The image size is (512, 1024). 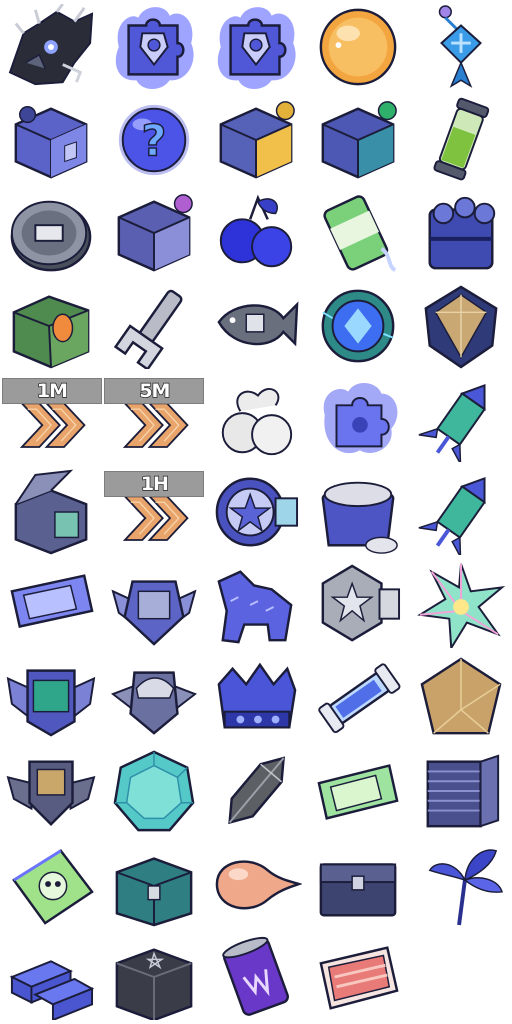 What do you see at coordinates (154, 391) in the screenshot?
I see `speedup-duration-tag: 5M` at bounding box center [154, 391].